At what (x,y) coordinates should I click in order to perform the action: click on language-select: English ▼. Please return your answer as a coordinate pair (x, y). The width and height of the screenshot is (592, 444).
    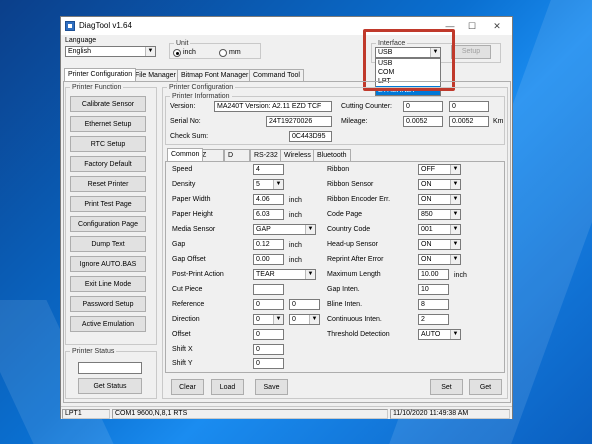
    Looking at the image, I should click on (110, 51).